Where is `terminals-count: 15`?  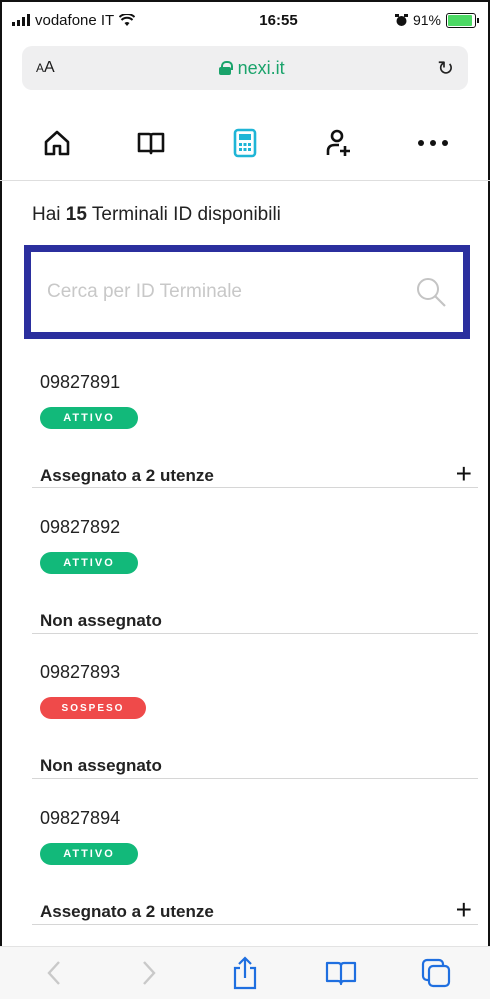 terminals-count: 15 is located at coordinates (76, 214).